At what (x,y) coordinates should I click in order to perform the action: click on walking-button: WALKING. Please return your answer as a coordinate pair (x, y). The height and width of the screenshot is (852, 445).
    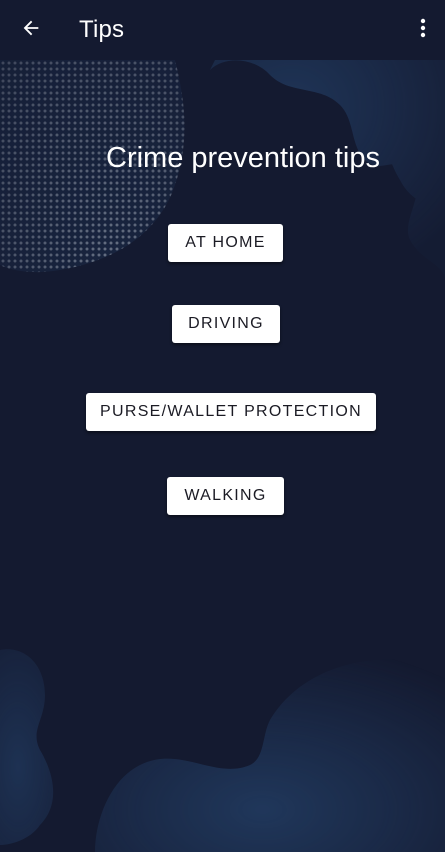
    Looking at the image, I should click on (225, 496).